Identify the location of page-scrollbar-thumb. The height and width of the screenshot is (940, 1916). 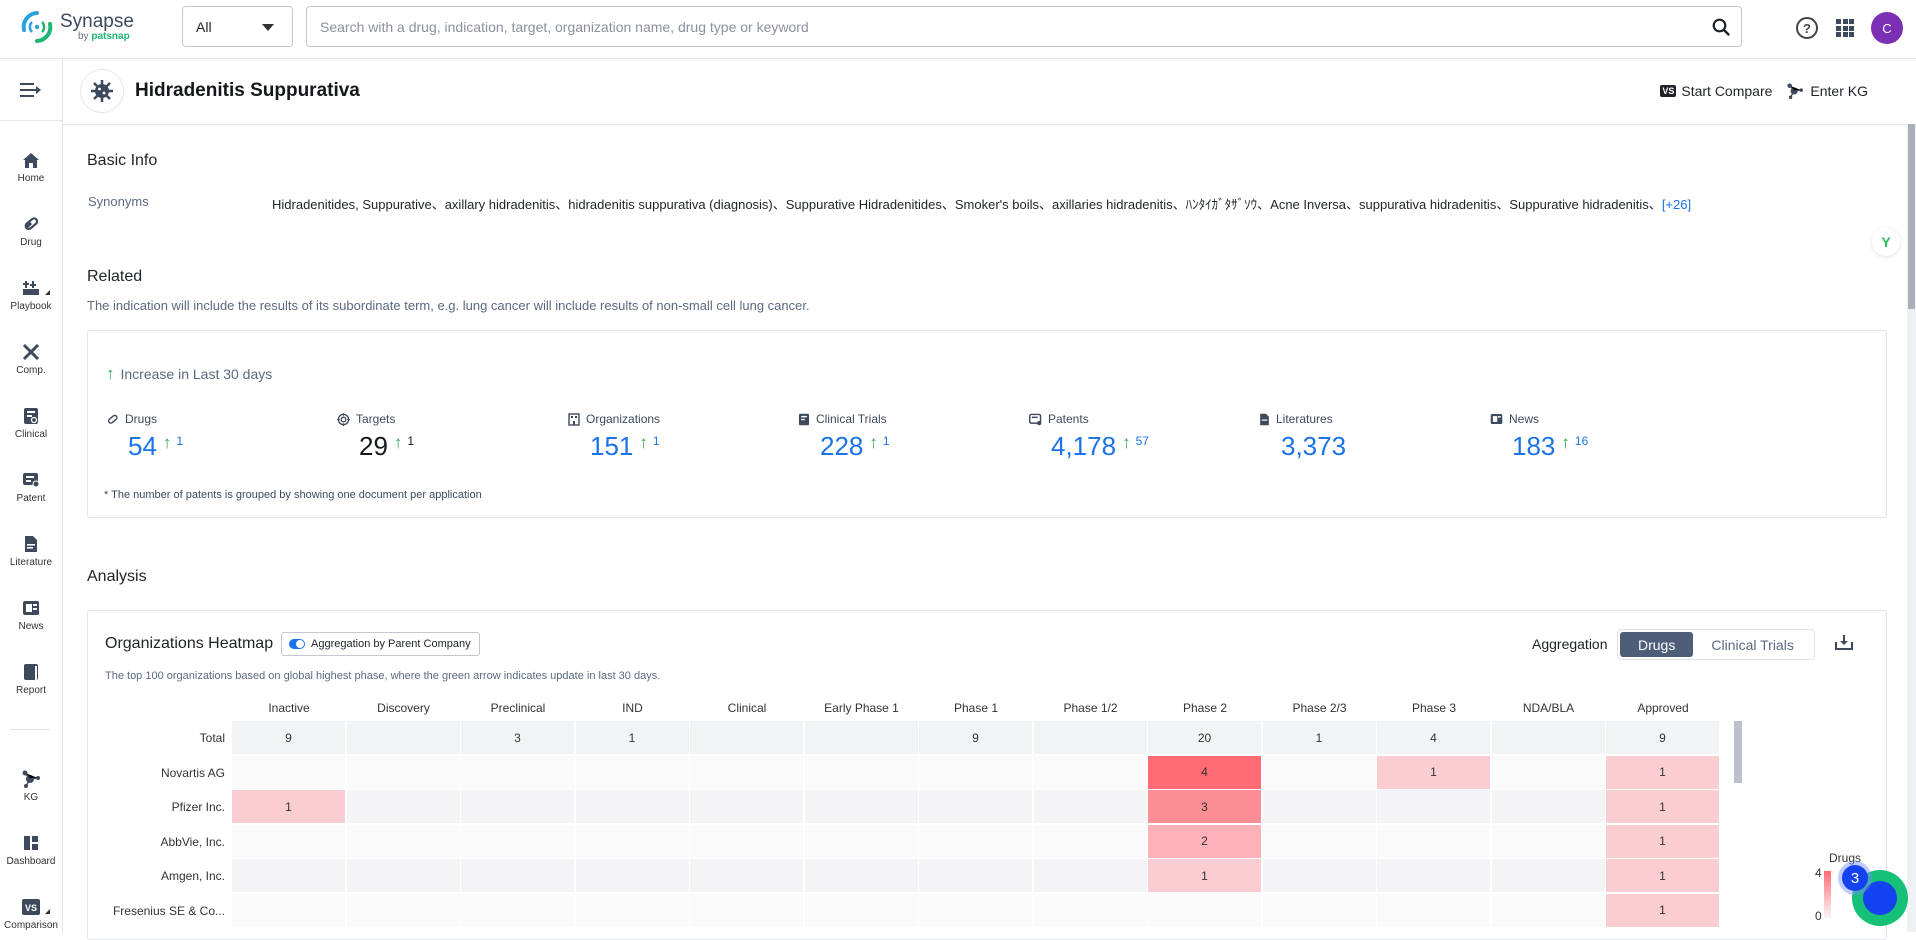
(1911, 216).